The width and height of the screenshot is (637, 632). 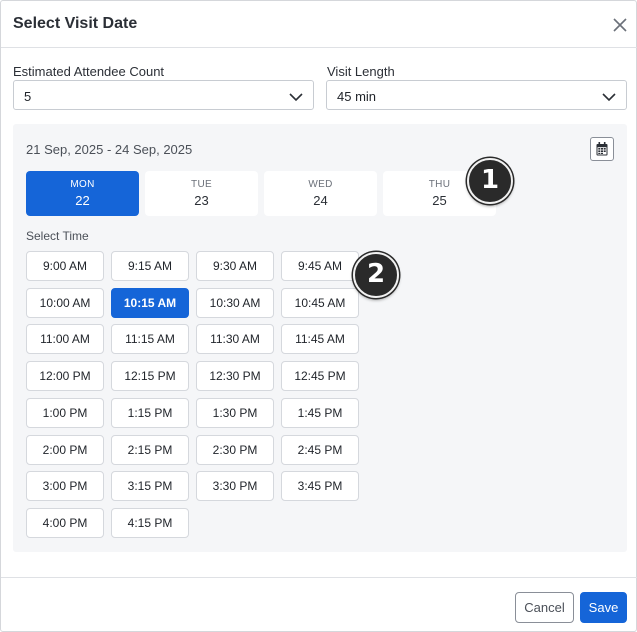 What do you see at coordinates (65, 339) in the screenshot?
I see `time-slot-button: 11:00 AM` at bounding box center [65, 339].